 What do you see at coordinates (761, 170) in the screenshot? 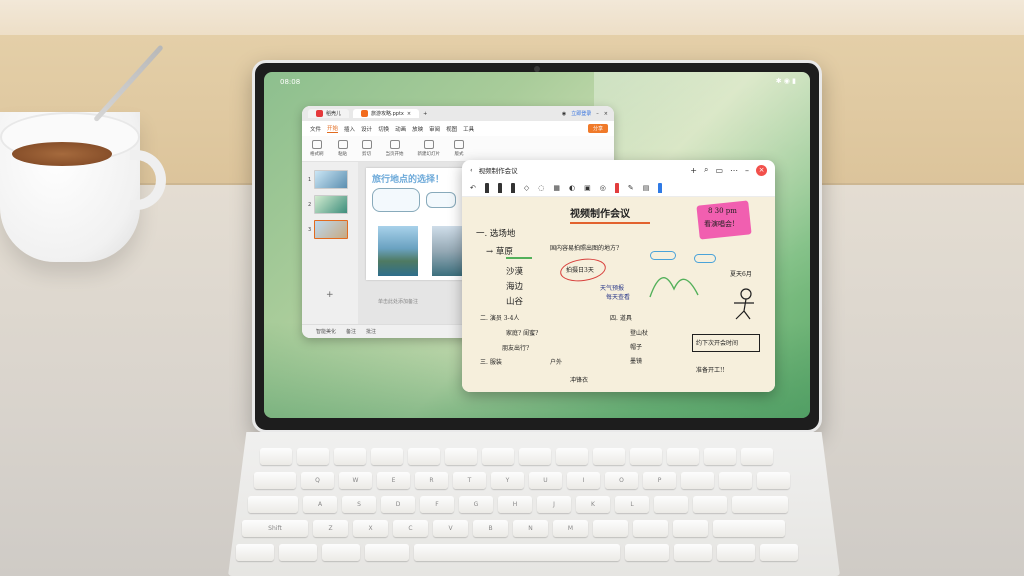
I see `close-icon: ×` at bounding box center [761, 170].